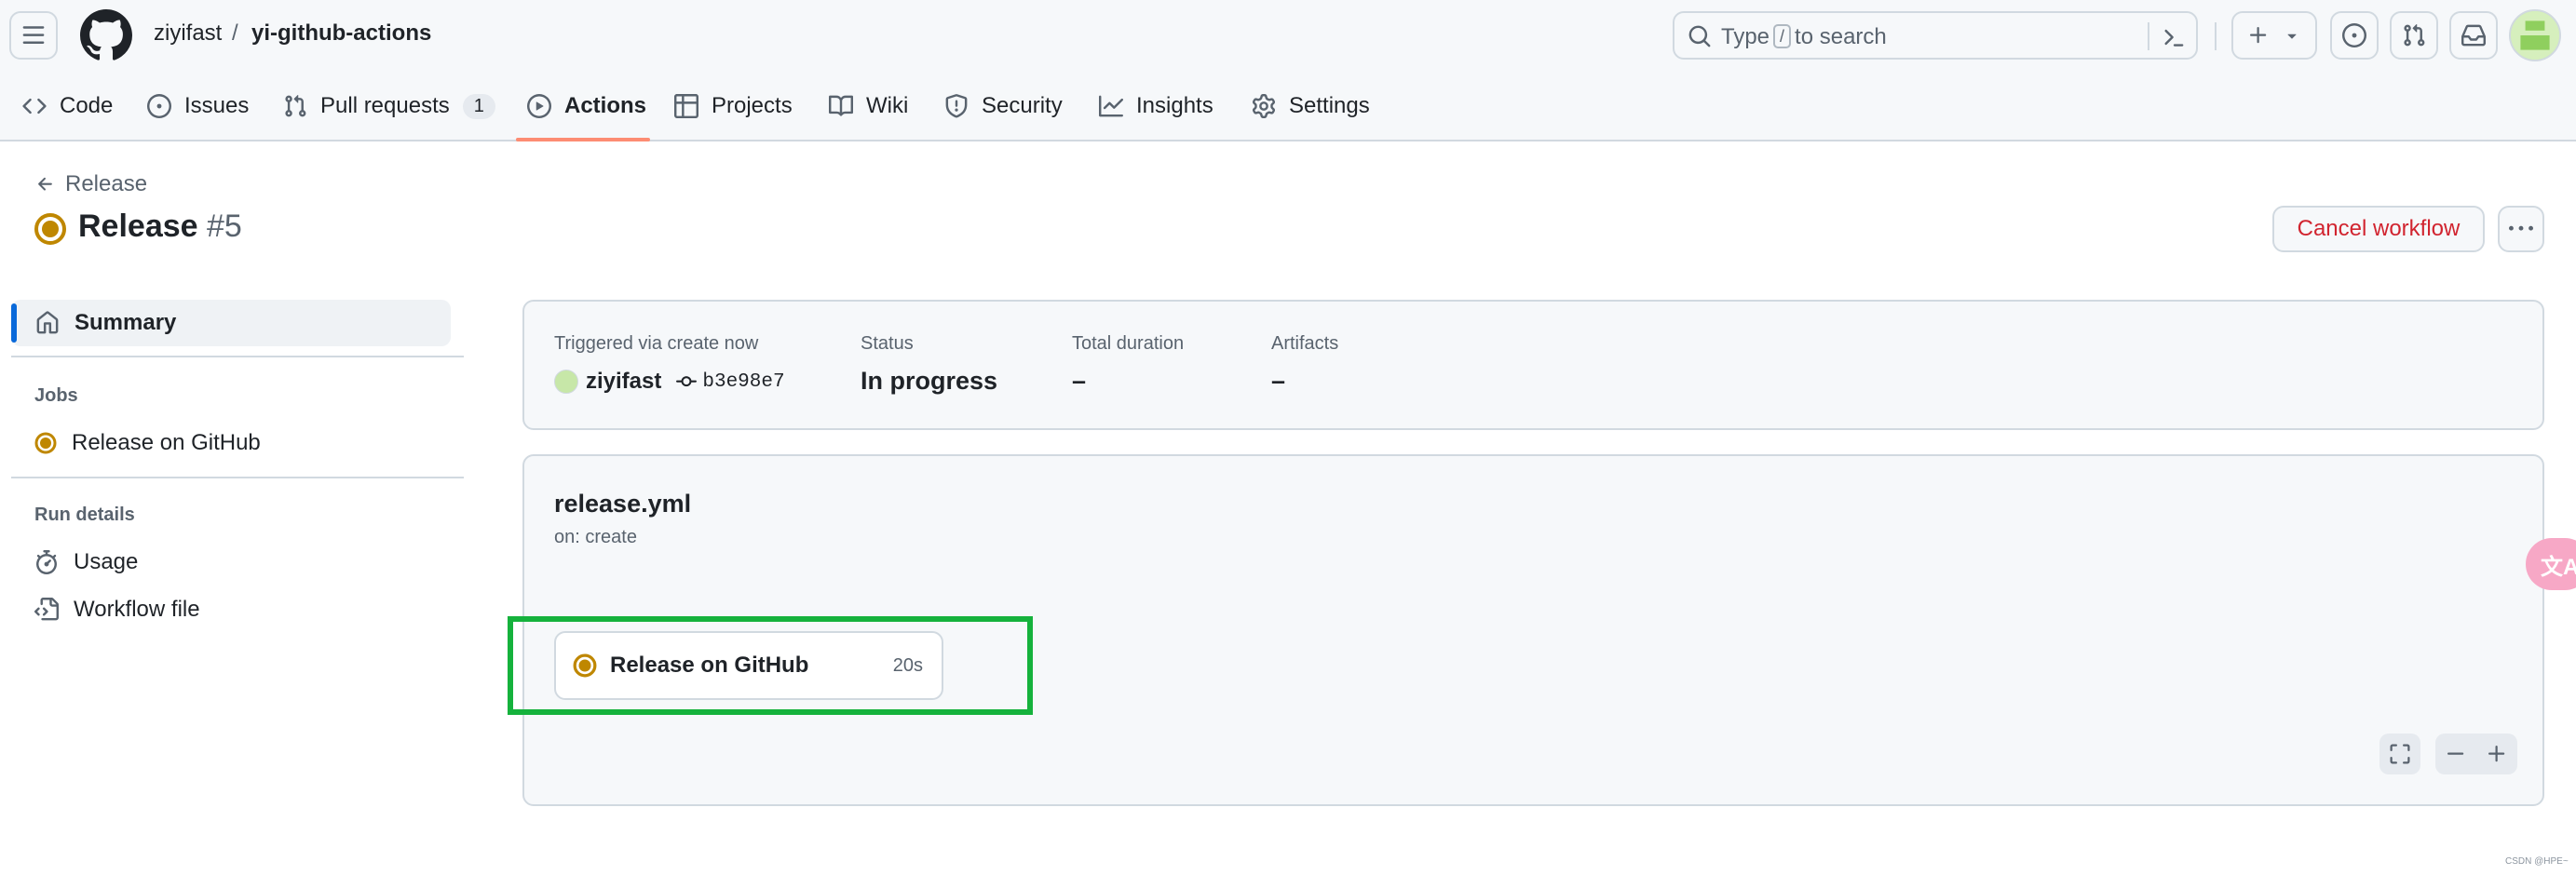  Describe the element at coordinates (1841, 36) in the screenshot. I see `search-suffix-text: to search` at that location.